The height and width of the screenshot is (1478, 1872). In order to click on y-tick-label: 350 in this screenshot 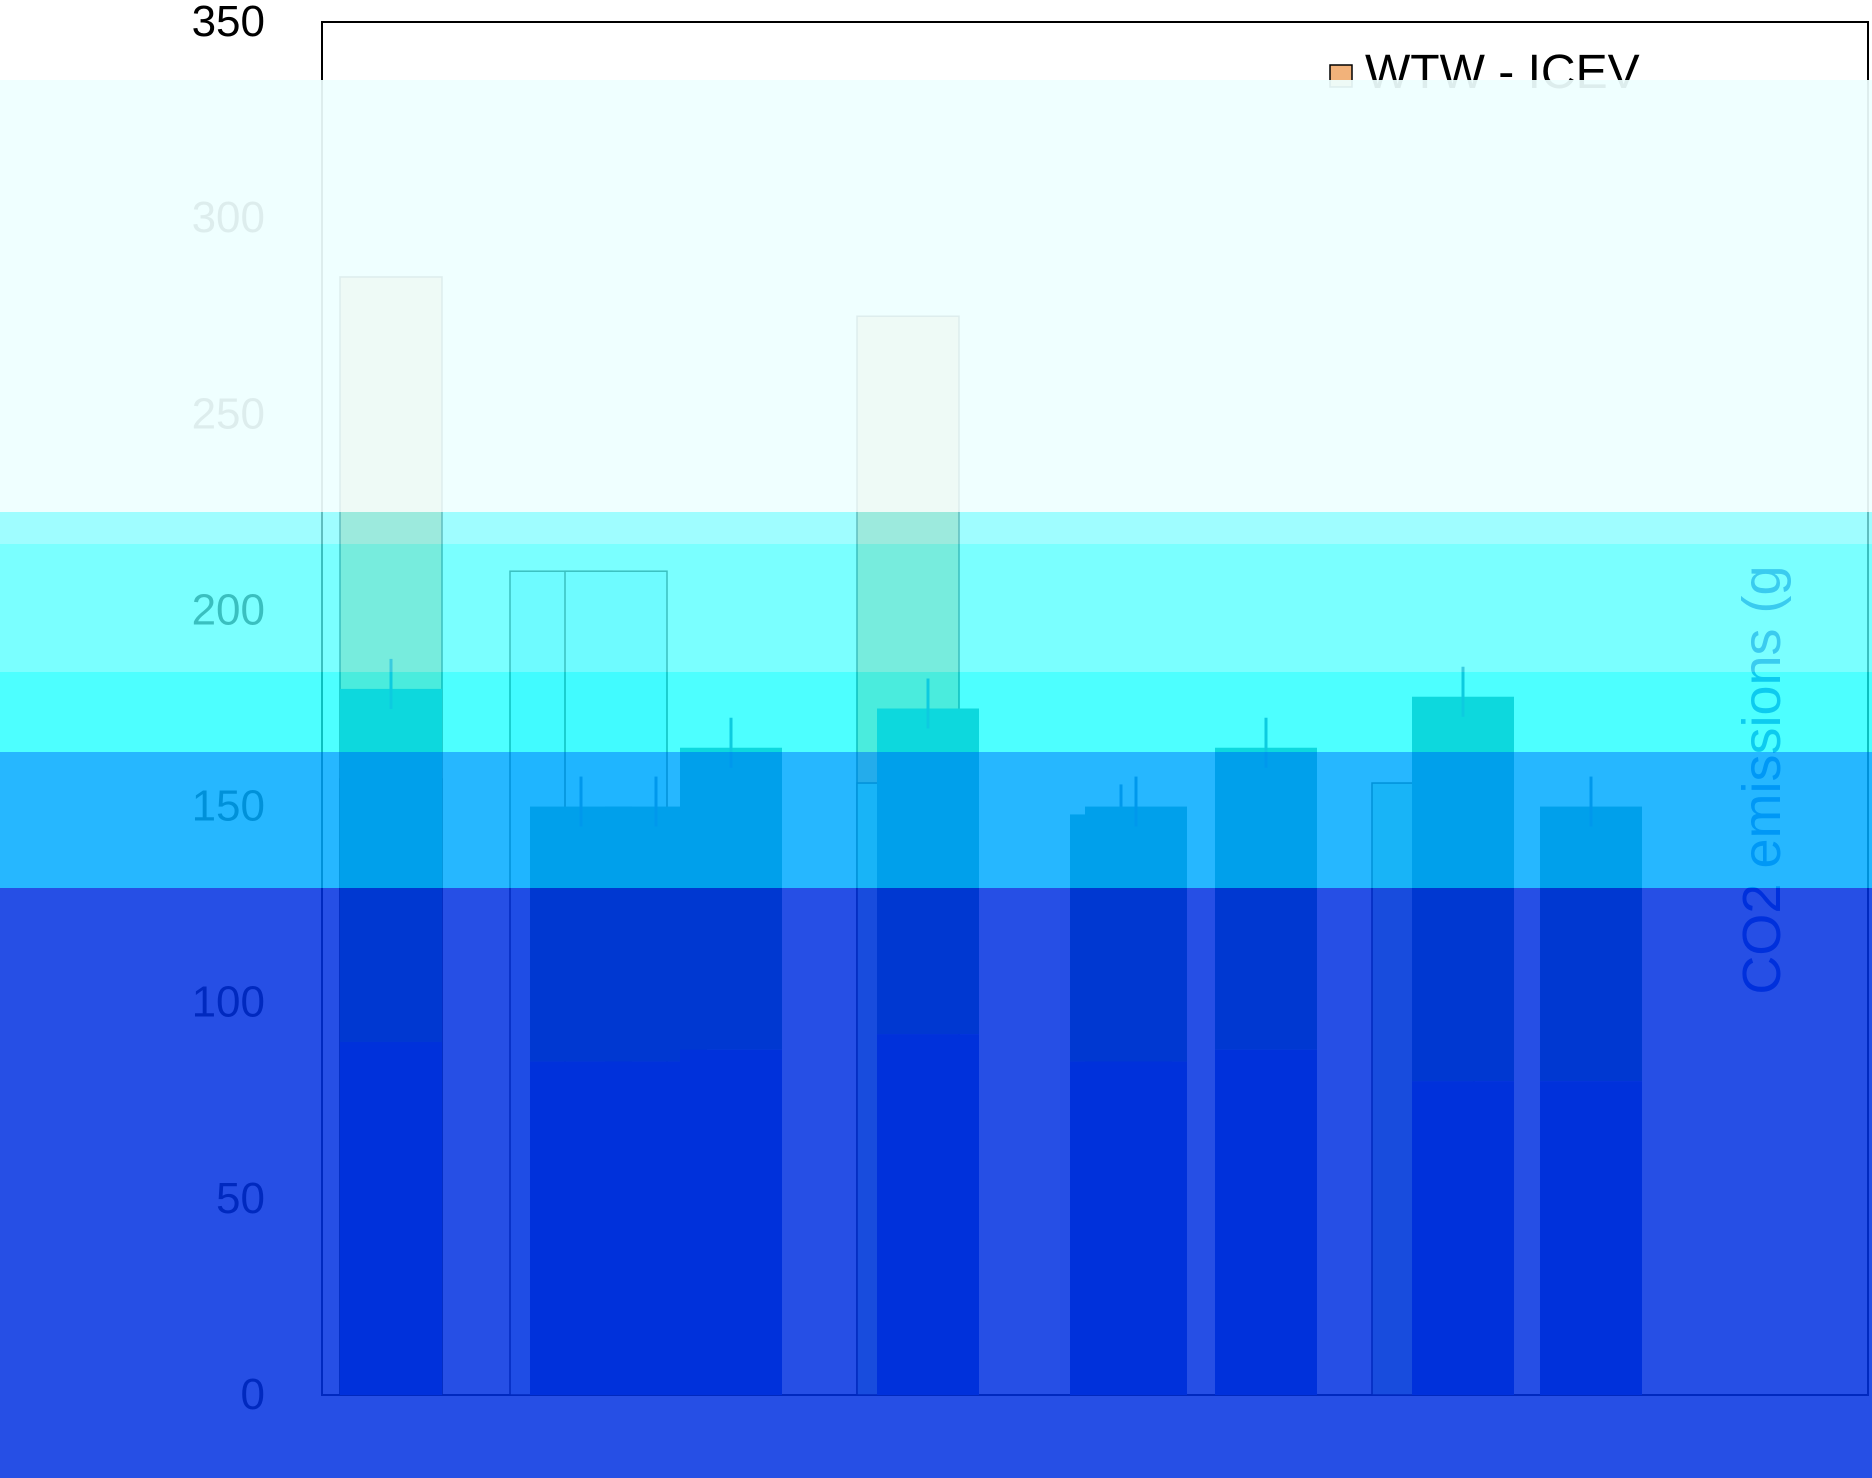, I will do `click(228, 23)`.